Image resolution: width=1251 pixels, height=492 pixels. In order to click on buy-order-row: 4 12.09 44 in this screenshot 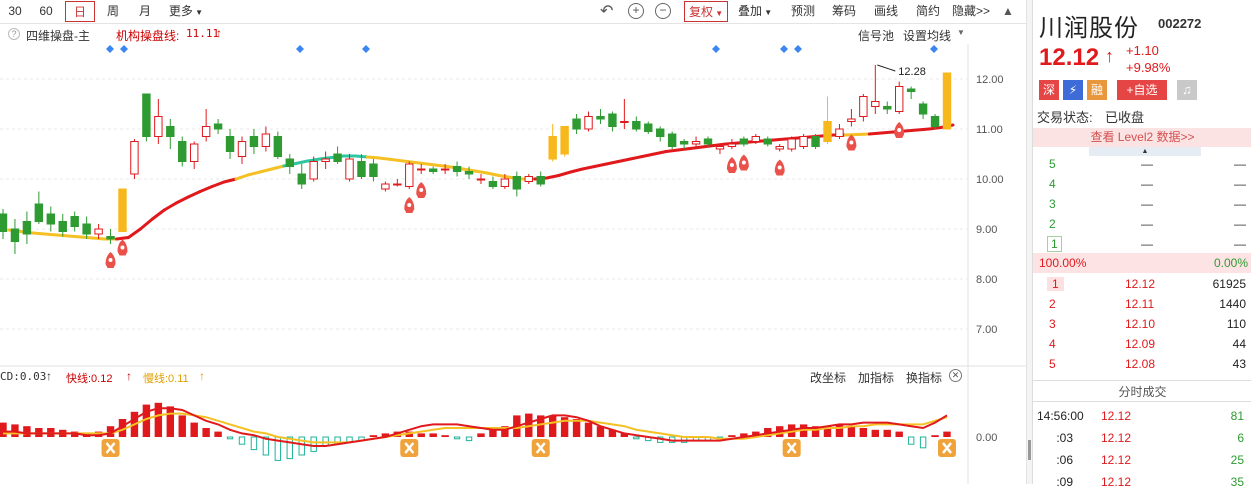, I will do `click(1142, 344)`.